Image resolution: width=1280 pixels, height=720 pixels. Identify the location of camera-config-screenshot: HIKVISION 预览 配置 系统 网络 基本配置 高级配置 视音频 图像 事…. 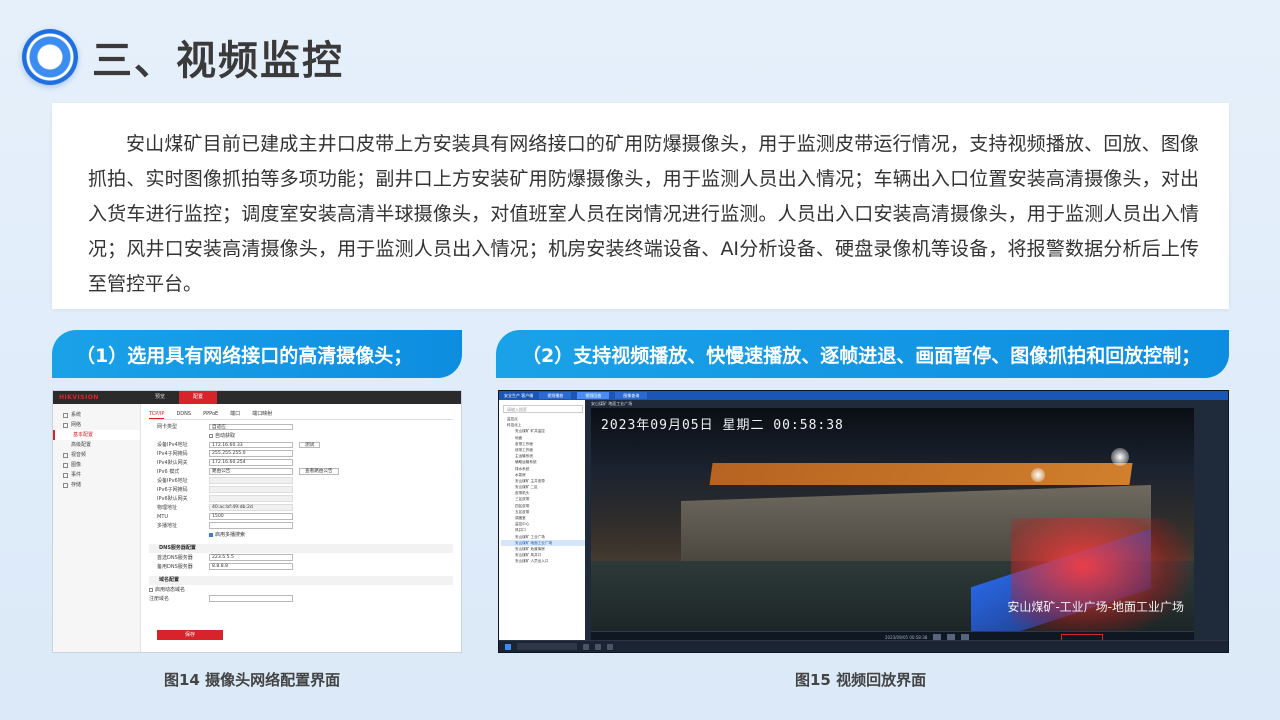
(257, 521).